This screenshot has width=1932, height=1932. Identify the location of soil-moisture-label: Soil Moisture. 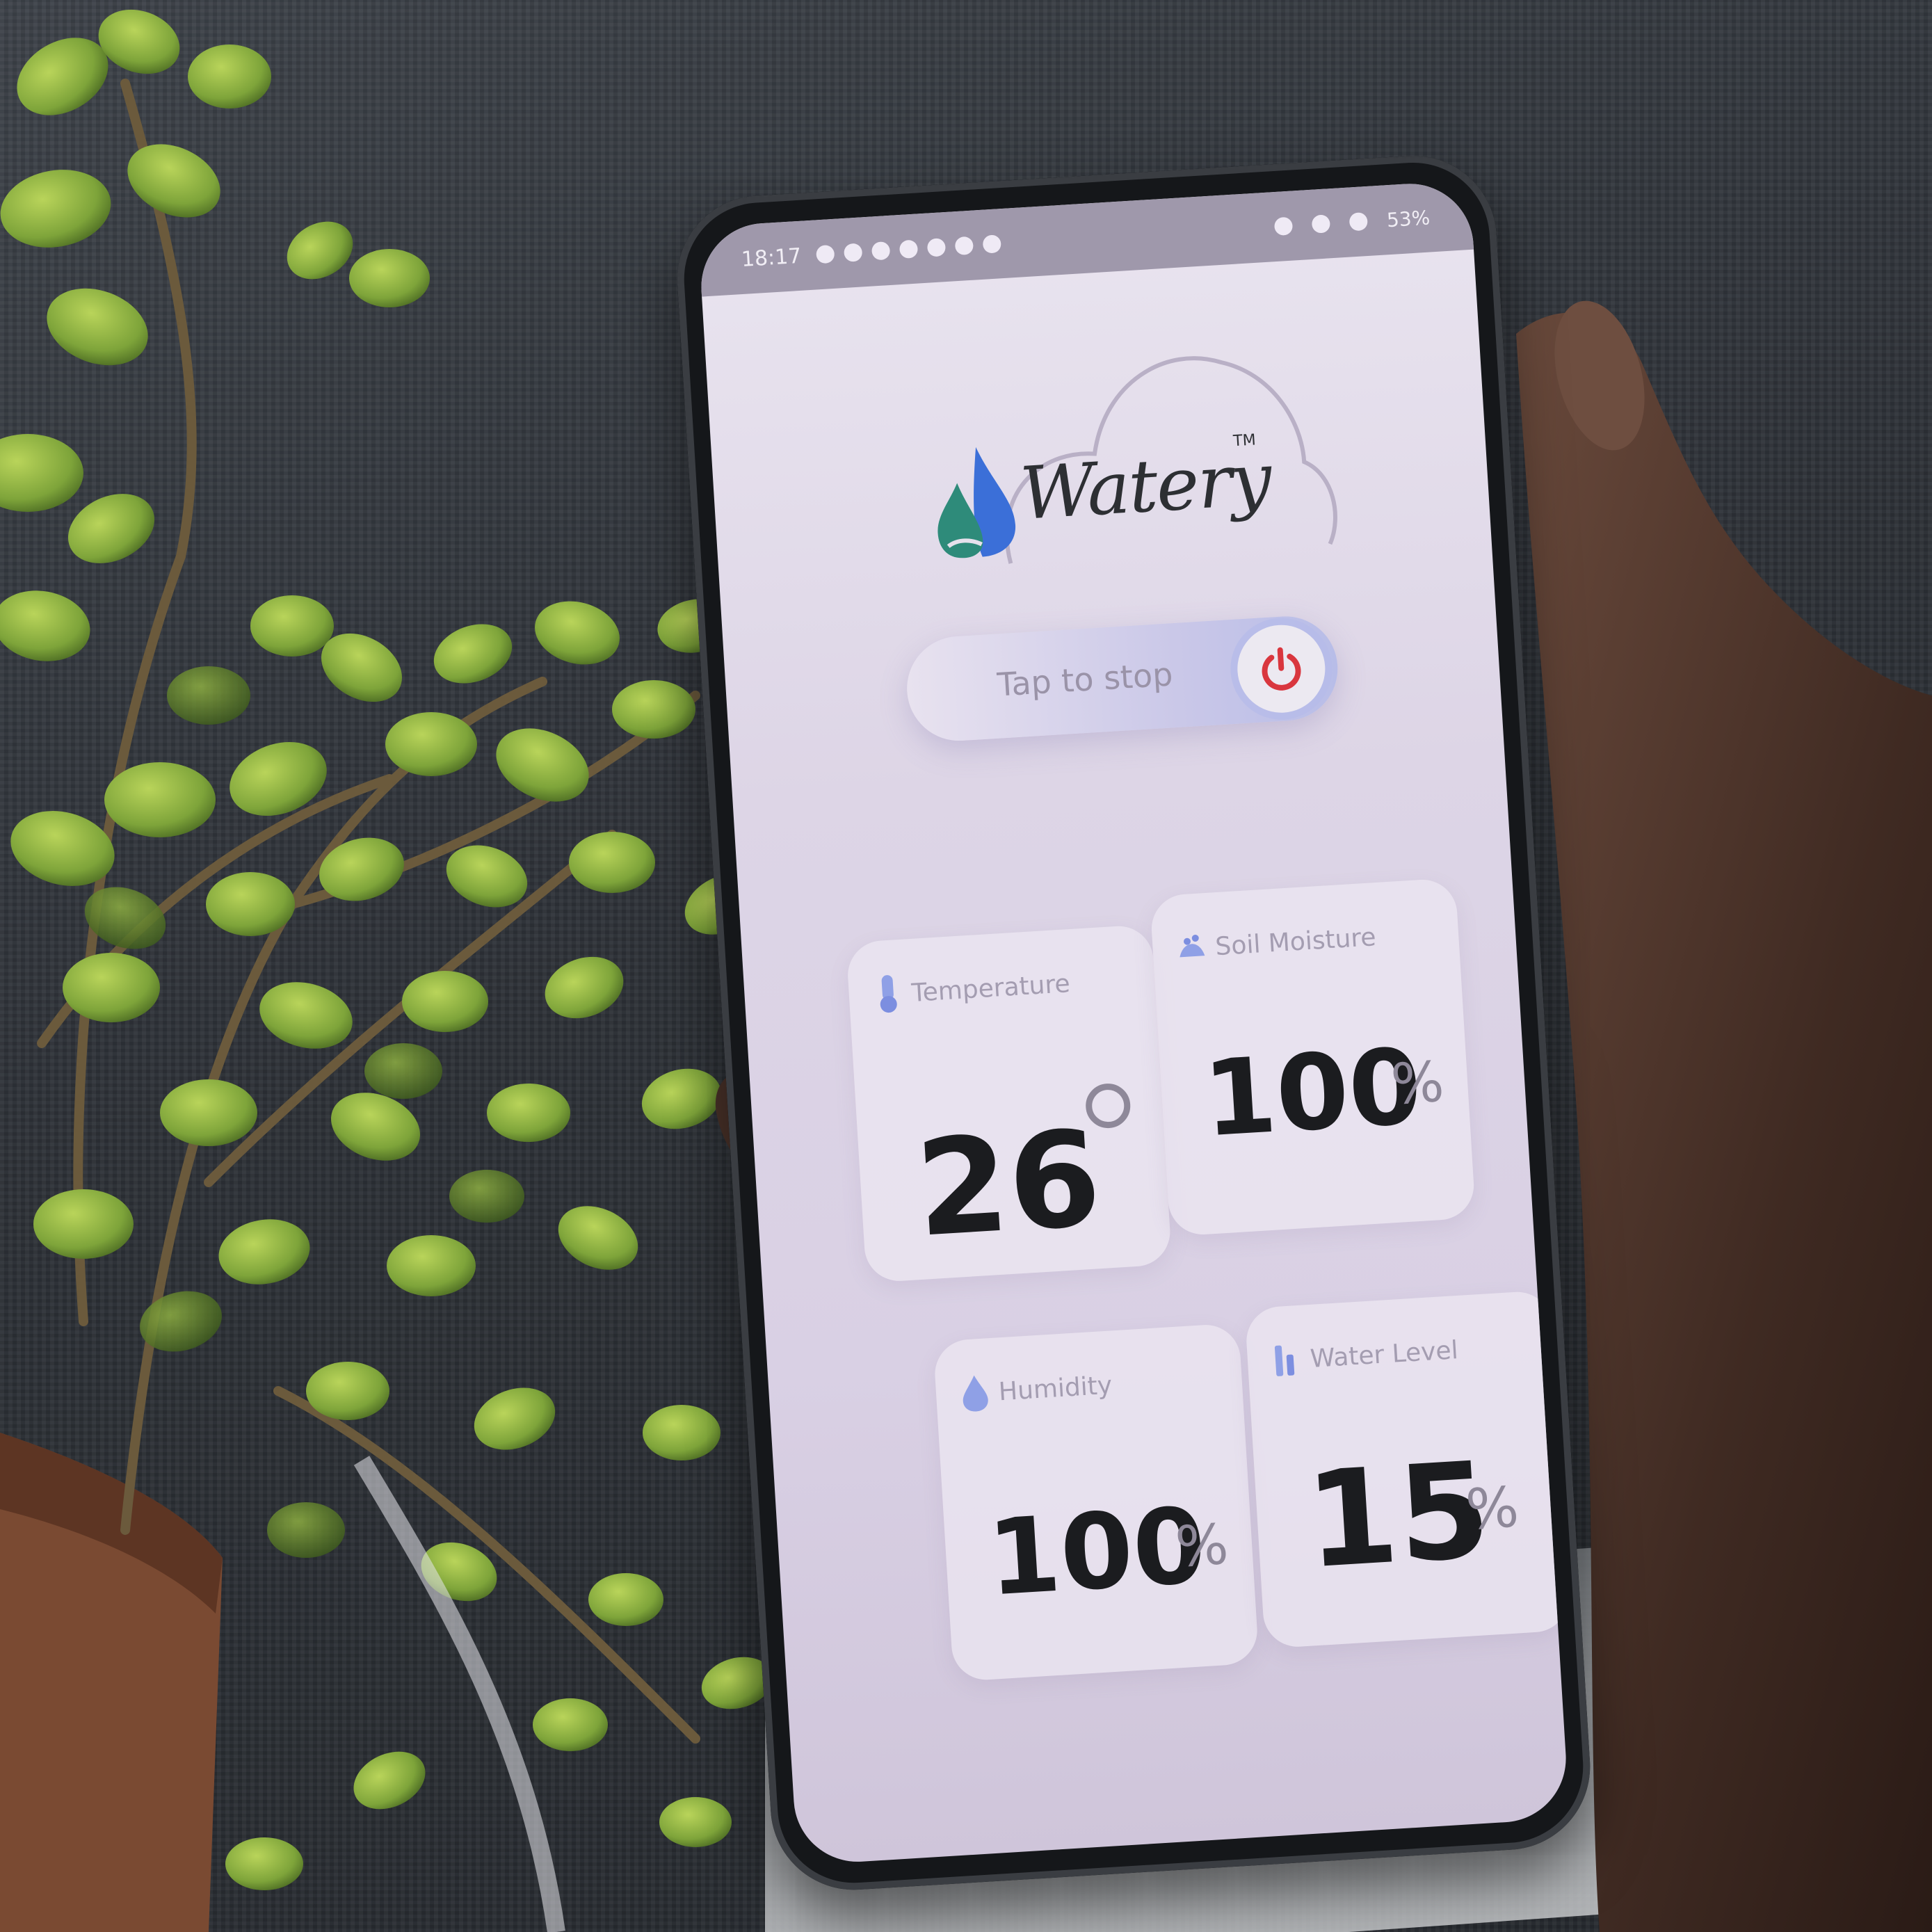
(1295, 943).